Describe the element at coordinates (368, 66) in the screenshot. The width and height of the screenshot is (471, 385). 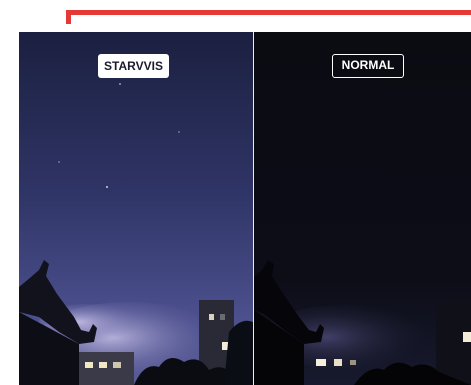
I see `normal-label-badge: NORMAL` at that location.